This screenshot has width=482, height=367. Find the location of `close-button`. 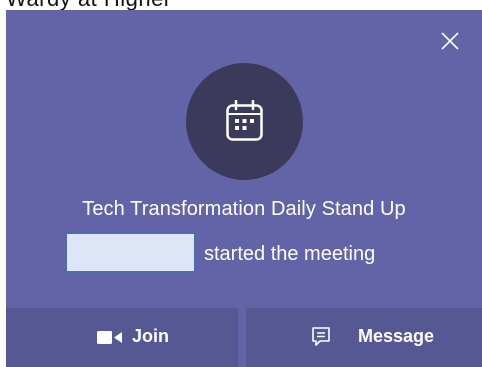

close-button is located at coordinates (450, 41).